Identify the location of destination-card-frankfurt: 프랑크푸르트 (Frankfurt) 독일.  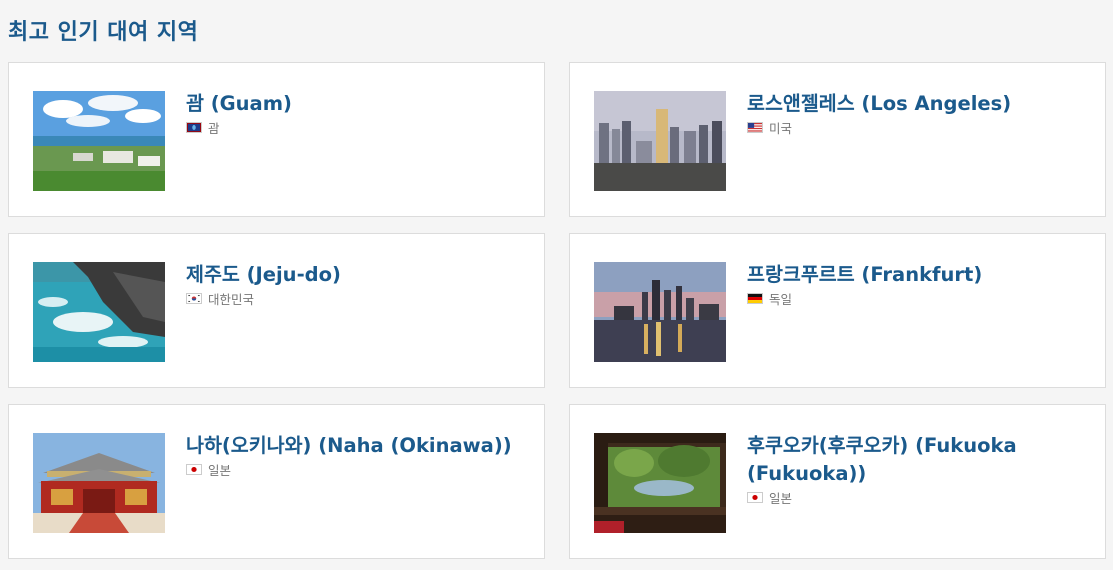
(837, 310).